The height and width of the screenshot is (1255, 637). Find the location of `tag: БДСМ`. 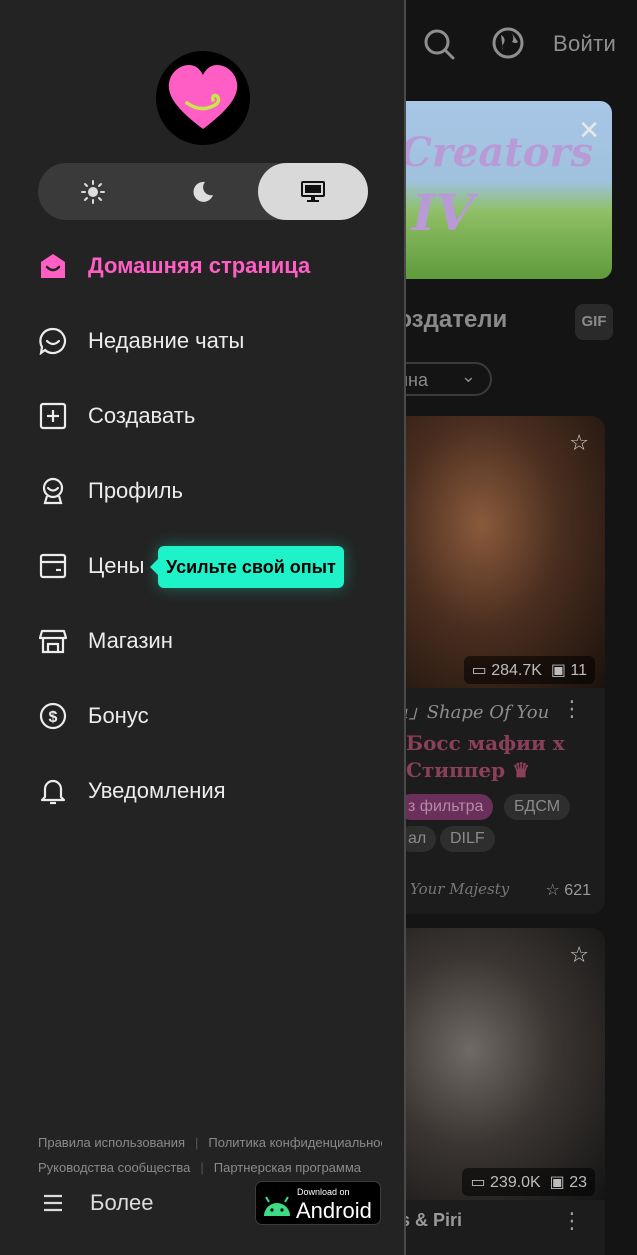

tag: БДСМ is located at coordinates (537, 807).